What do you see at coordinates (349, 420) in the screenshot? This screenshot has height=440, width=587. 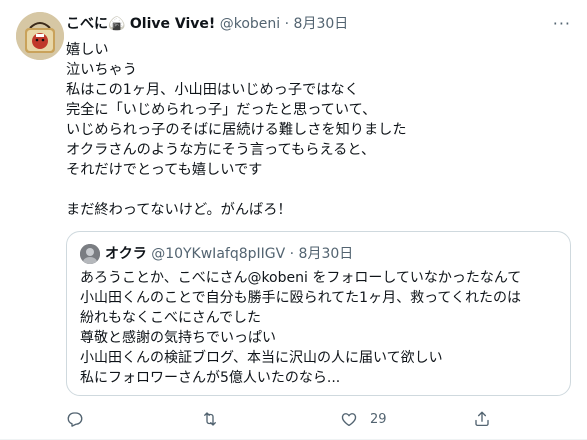 I see `like-icon` at bounding box center [349, 420].